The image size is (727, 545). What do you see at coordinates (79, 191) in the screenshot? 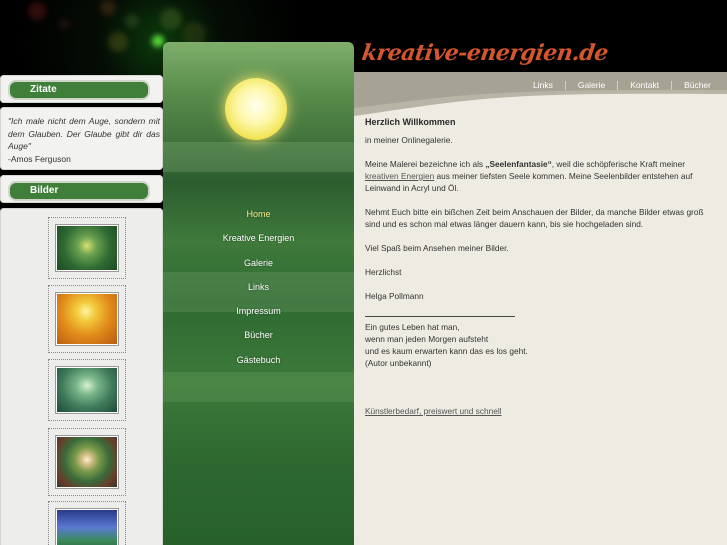
I see `images-title: Bilder` at bounding box center [79, 191].